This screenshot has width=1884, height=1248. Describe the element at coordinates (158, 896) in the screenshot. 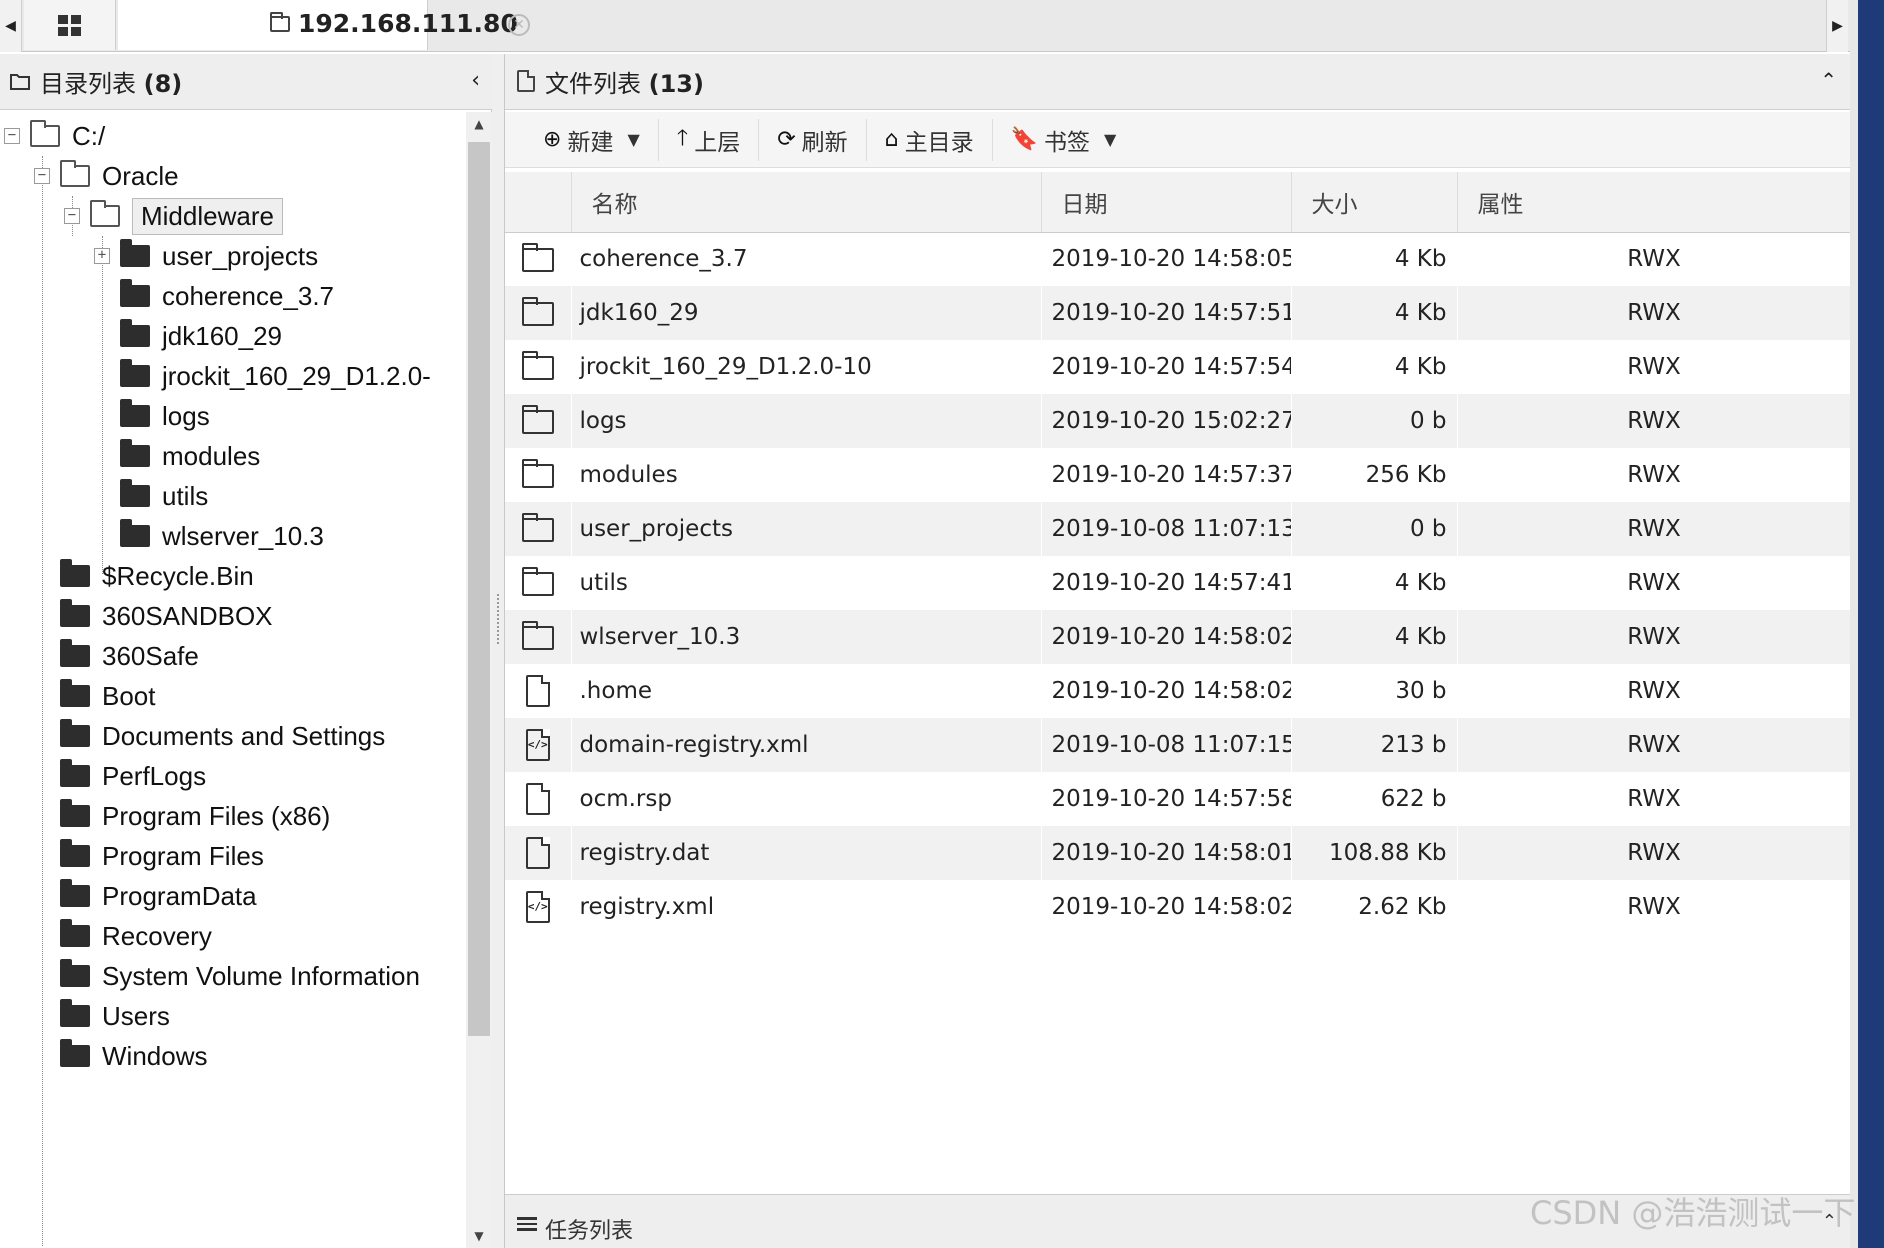

I see `tree-node: ProgramData` at that location.